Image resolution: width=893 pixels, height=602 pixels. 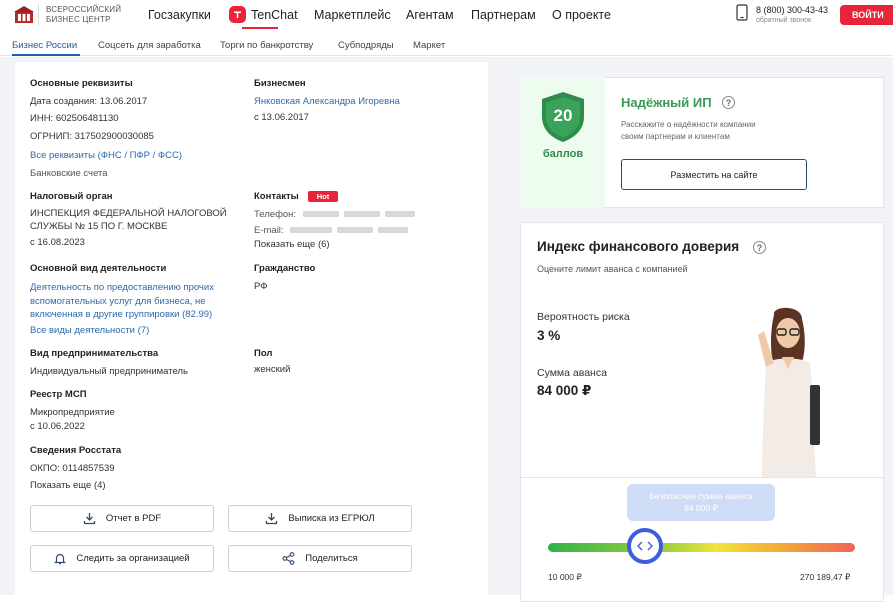 I want to click on entrepreneur-type-title: Вид предпринимательства, so click(x=94, y=353).